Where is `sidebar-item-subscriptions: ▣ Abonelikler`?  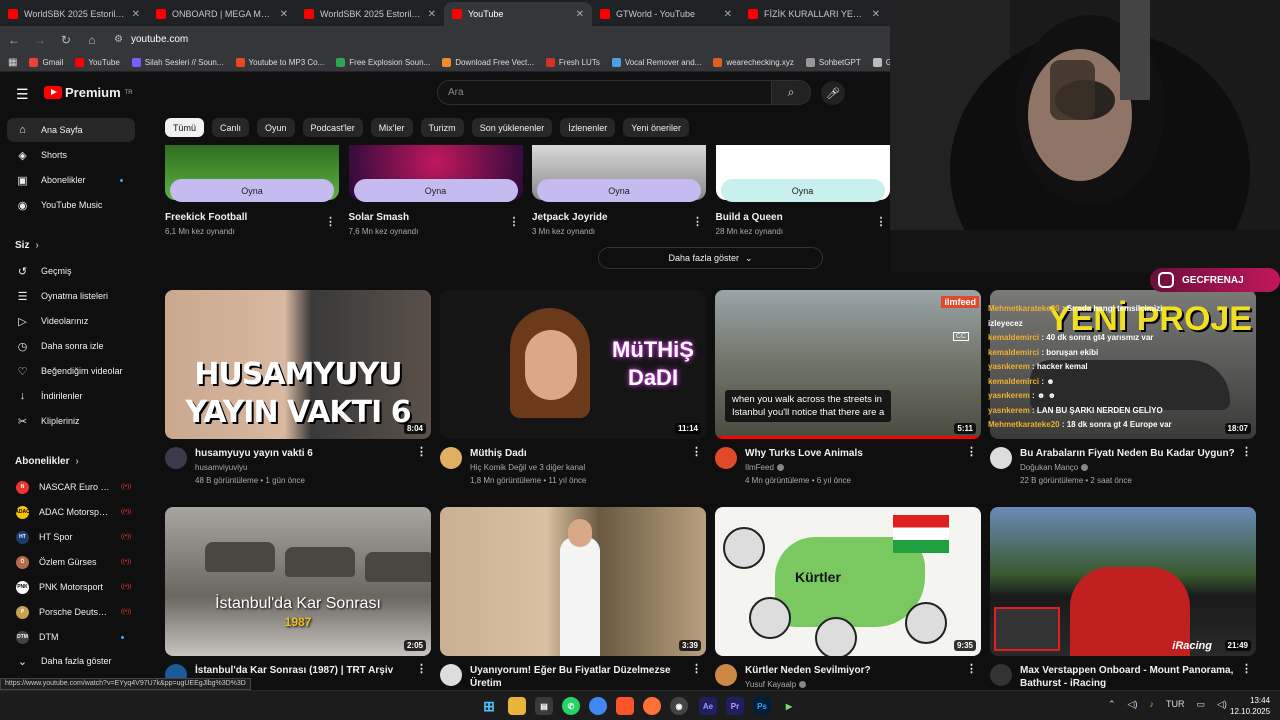 sidebar-item-subscriptions: ▣ Abonelikler is located at coordinates (71, 180).